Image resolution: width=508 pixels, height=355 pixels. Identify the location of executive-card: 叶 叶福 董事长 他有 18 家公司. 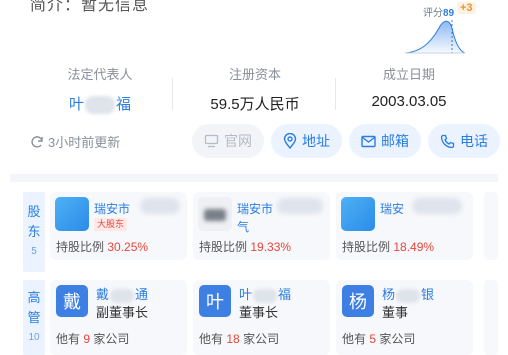
(261, 317).